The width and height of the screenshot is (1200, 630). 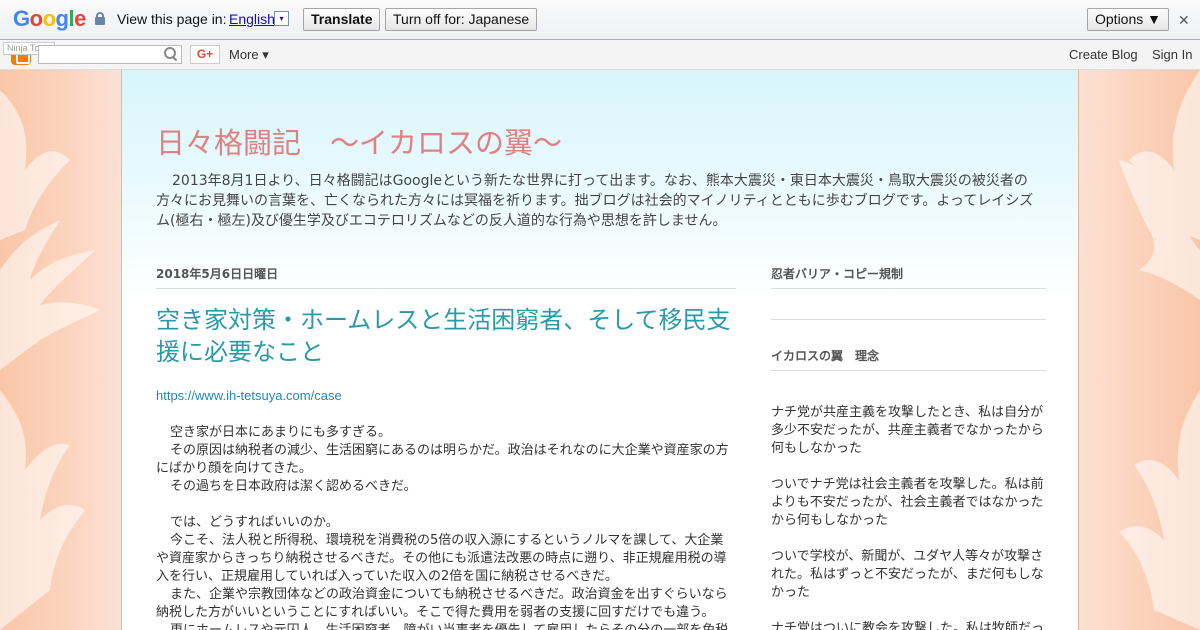 What do you see at coordinates (359, 141) in the screenshot?
I see `blog-title: 日々格闘記 ～イカロスの翼～` at bounding box center [359, 141].